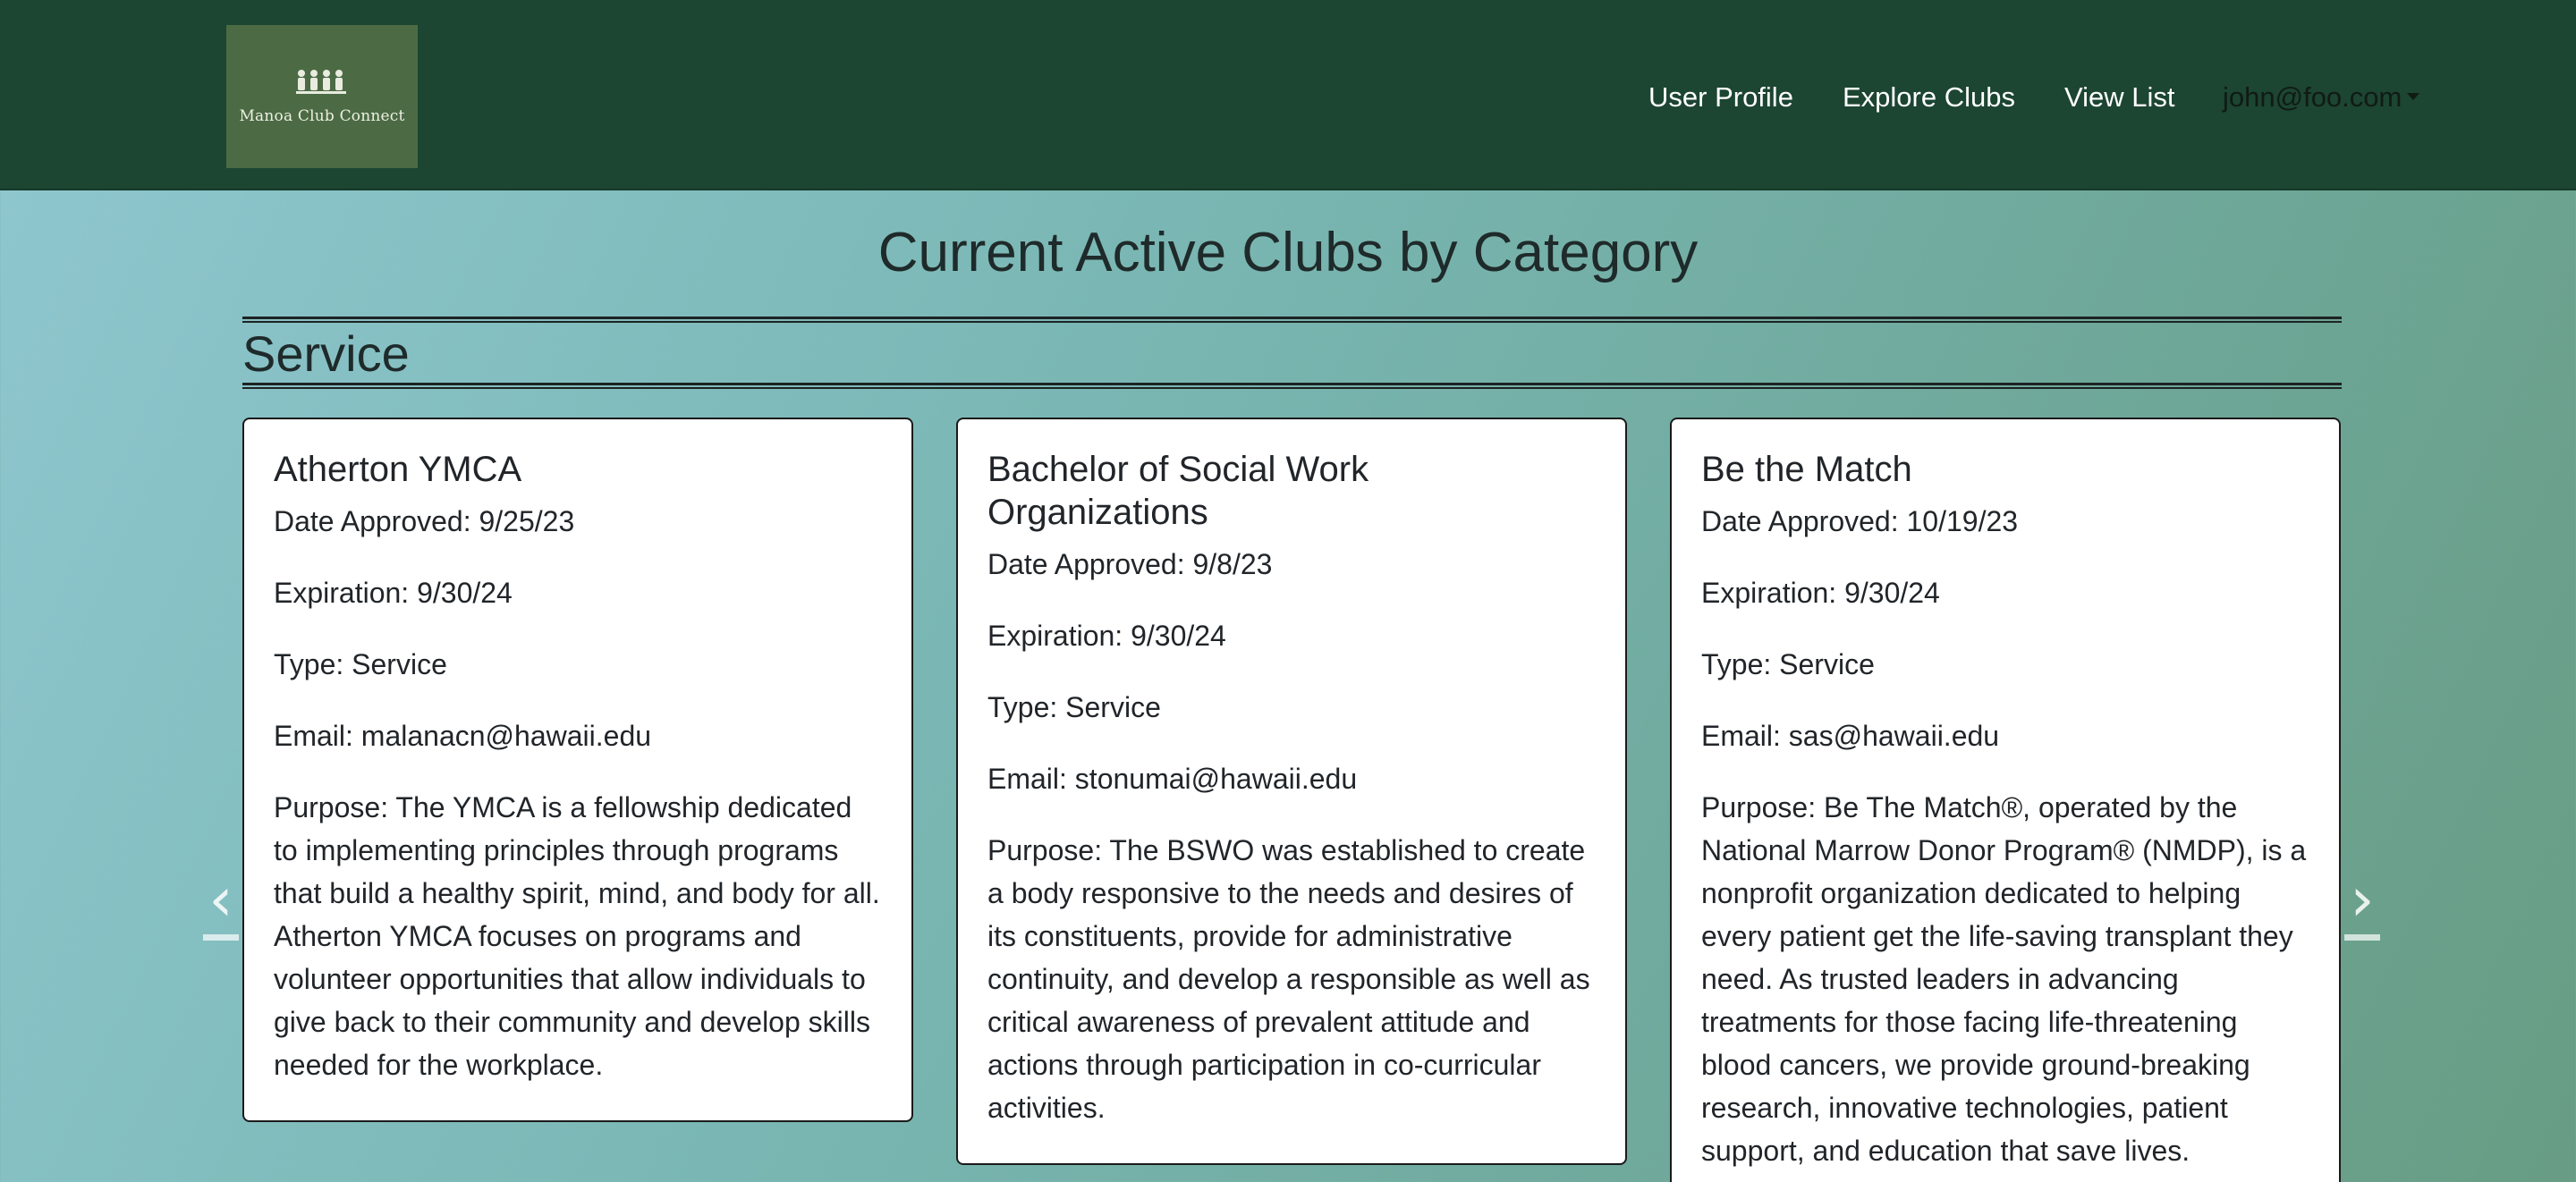 The height and width of the screenshot is (1182, 2576). Describe the element at coordinates (1850, 736) in the screenshot. I see `club-email: Email: sas@hawaii.edu` at that location.